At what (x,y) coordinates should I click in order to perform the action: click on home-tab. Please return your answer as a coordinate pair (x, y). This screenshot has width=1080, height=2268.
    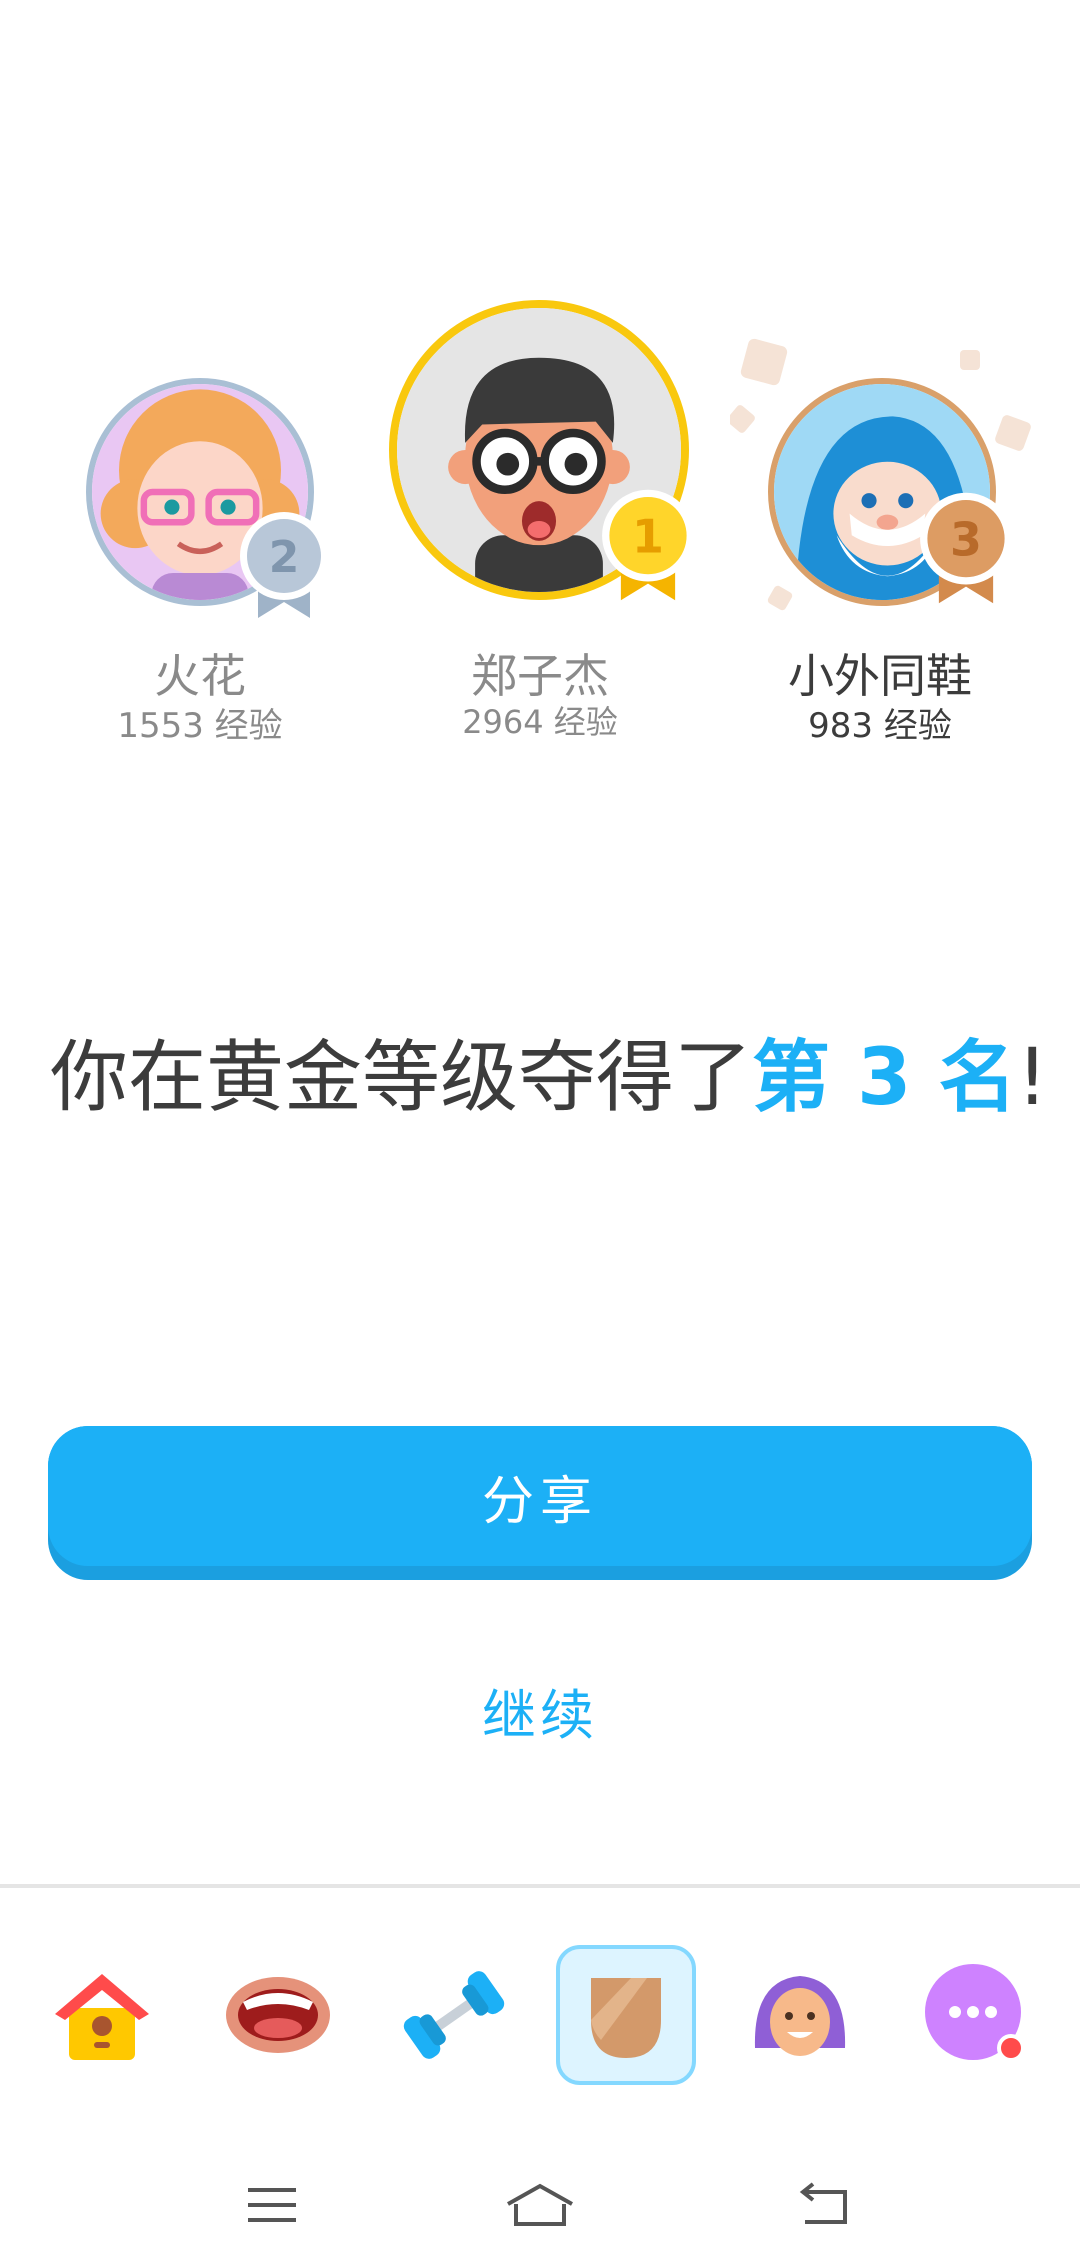
    Looking at the image, I should click on (102, 2015).